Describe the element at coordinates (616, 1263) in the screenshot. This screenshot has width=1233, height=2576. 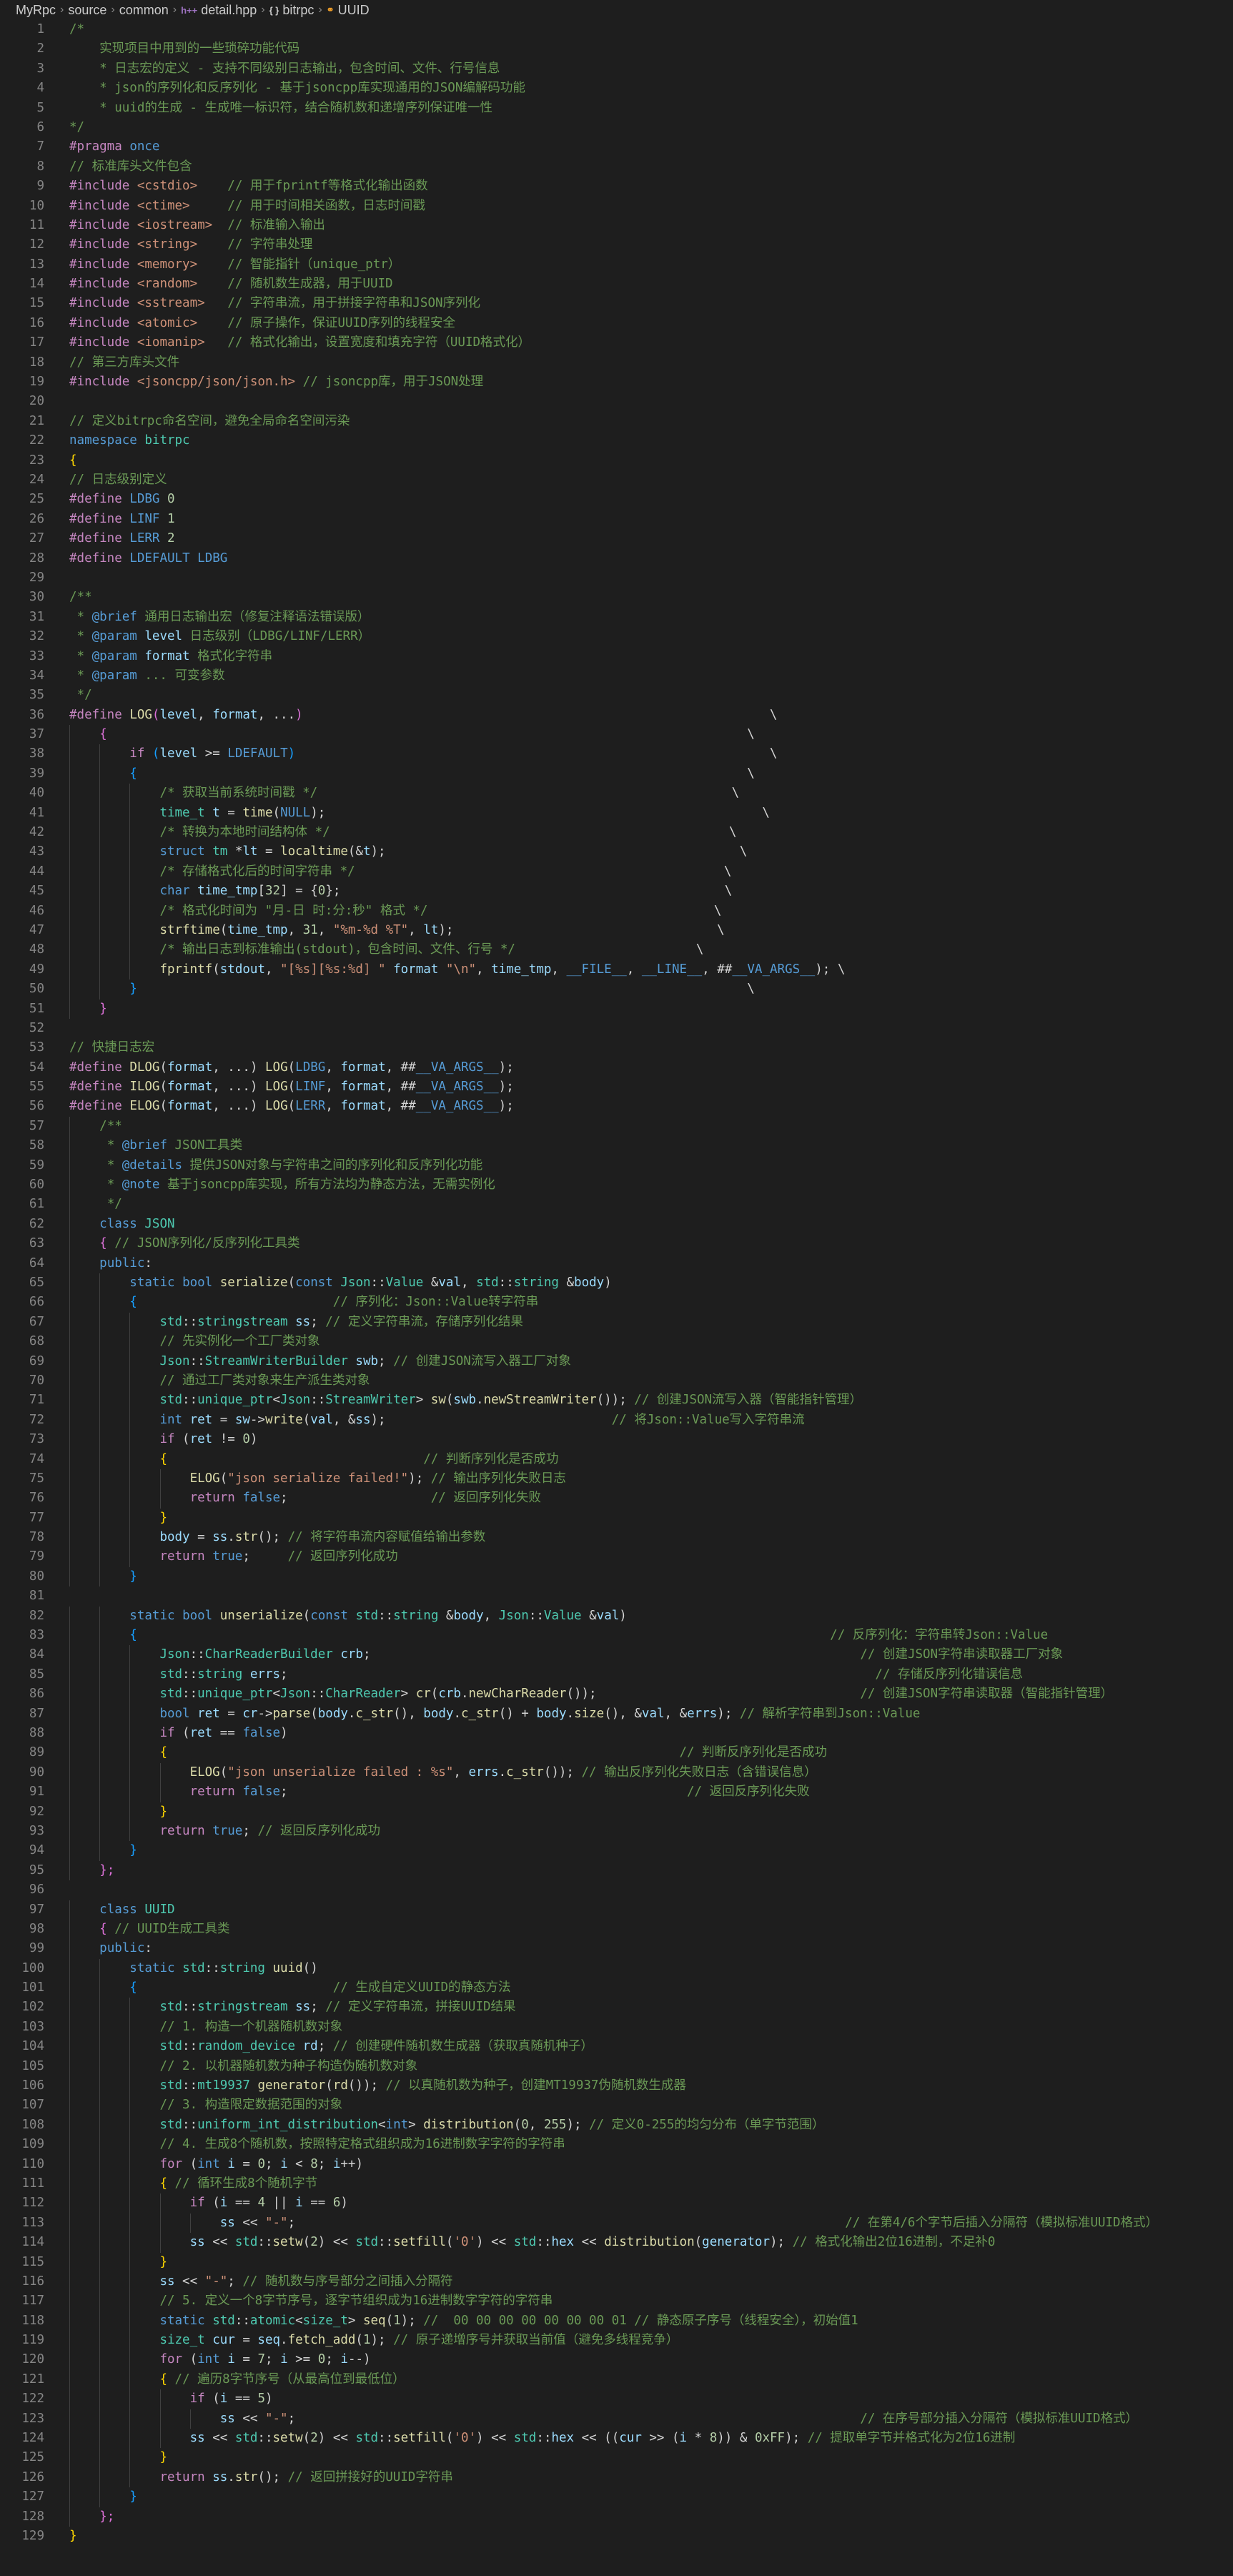
I see `code-line: 64 public:` at that location.